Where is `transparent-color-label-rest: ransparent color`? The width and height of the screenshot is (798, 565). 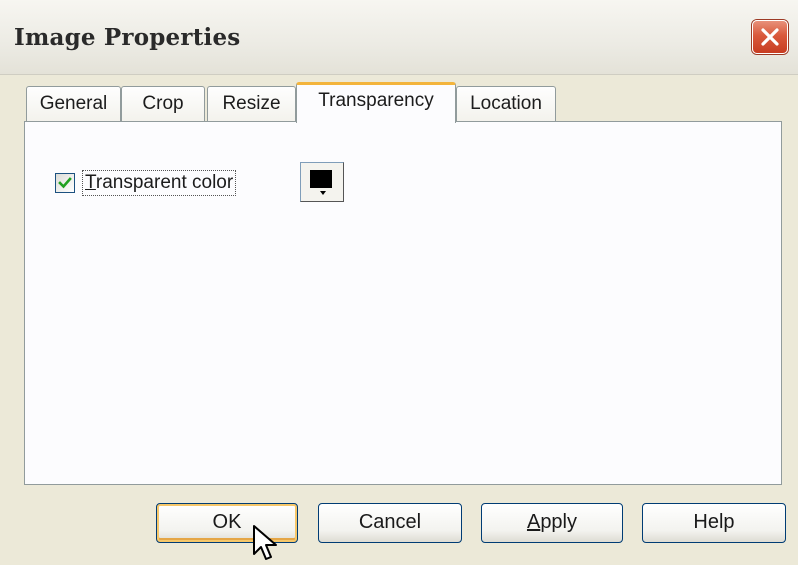
transparent-color-label-rest: ransparent color is located at coordinates (164, 182).